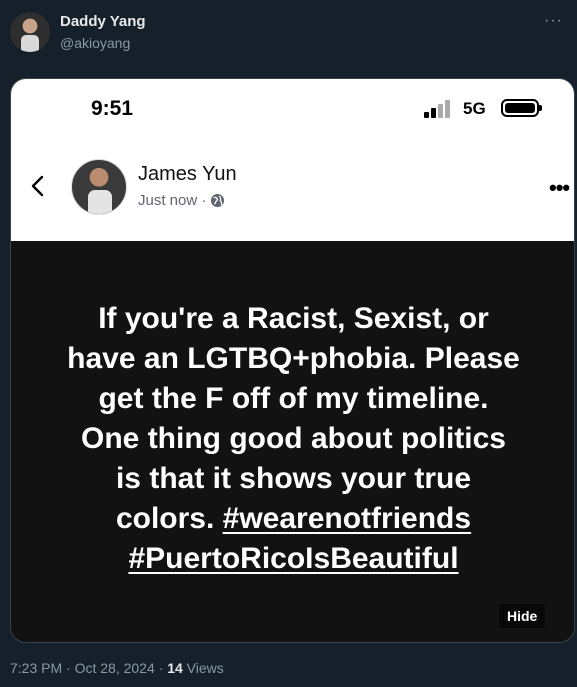 Image resolution: width=577 pixels, height=687 pixels. What do you see at coordinates (474, 108) in the screenshot?
I see `network-label: 5G` at bounding box center [474, 108].